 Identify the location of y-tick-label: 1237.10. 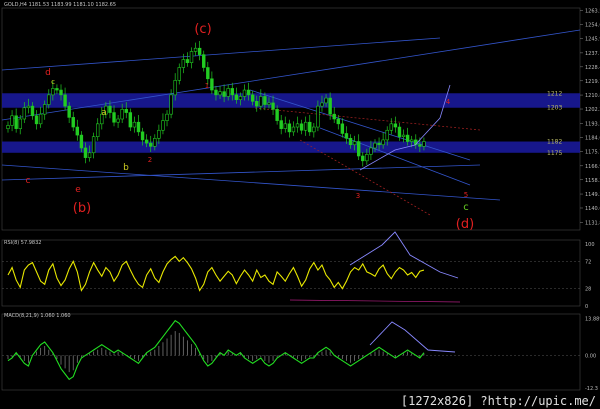
(592, 54).